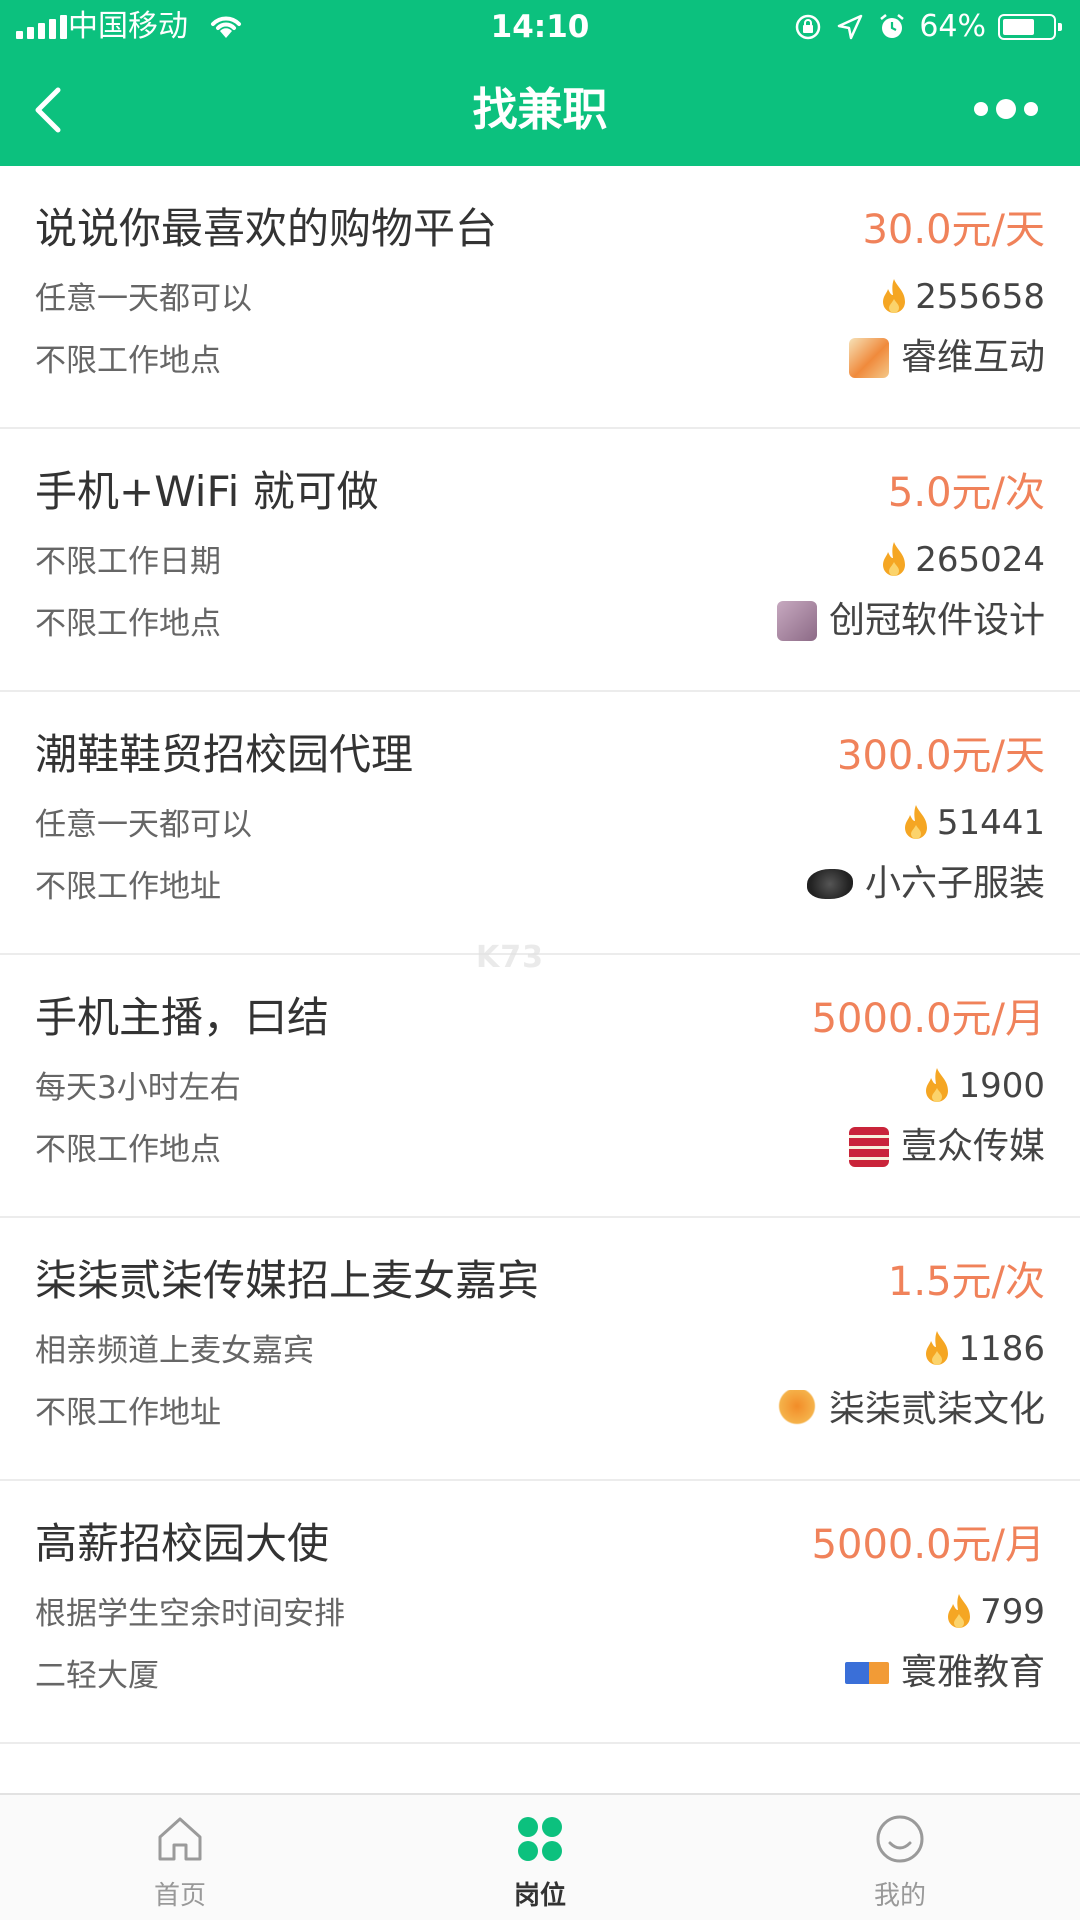 The height and width of the screenshot is (1920, 1080). What do you see at coordinates (97, 1676) in the screenshot?
I see `job-location: 二轻大厦` at bounding box center [97, 1676].